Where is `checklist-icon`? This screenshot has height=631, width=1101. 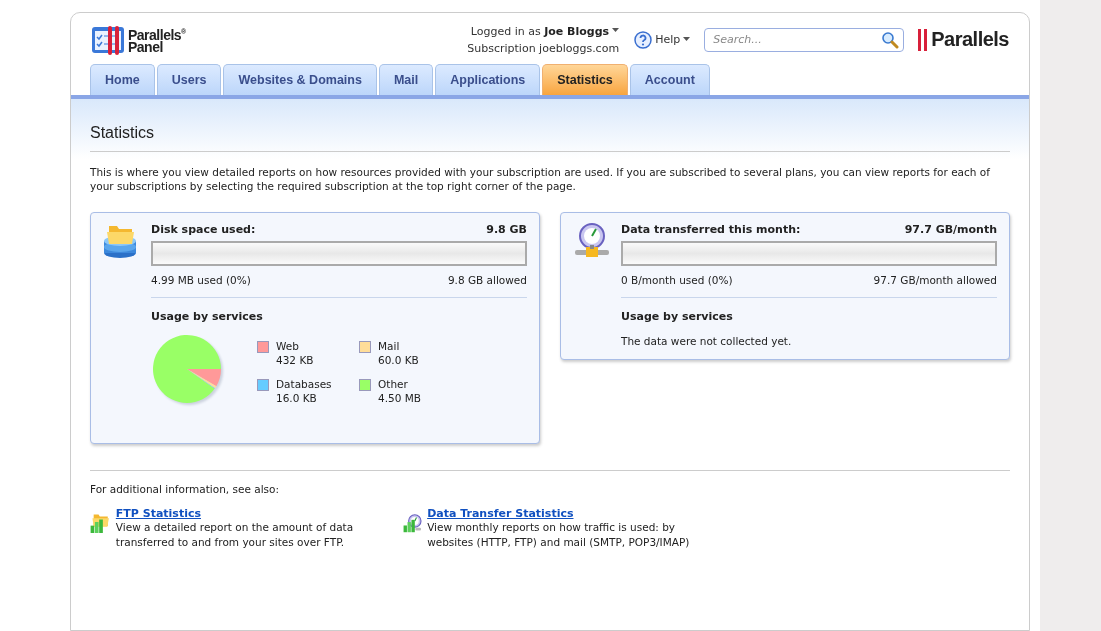
checklist-icon is located at coordinates (108, 39).